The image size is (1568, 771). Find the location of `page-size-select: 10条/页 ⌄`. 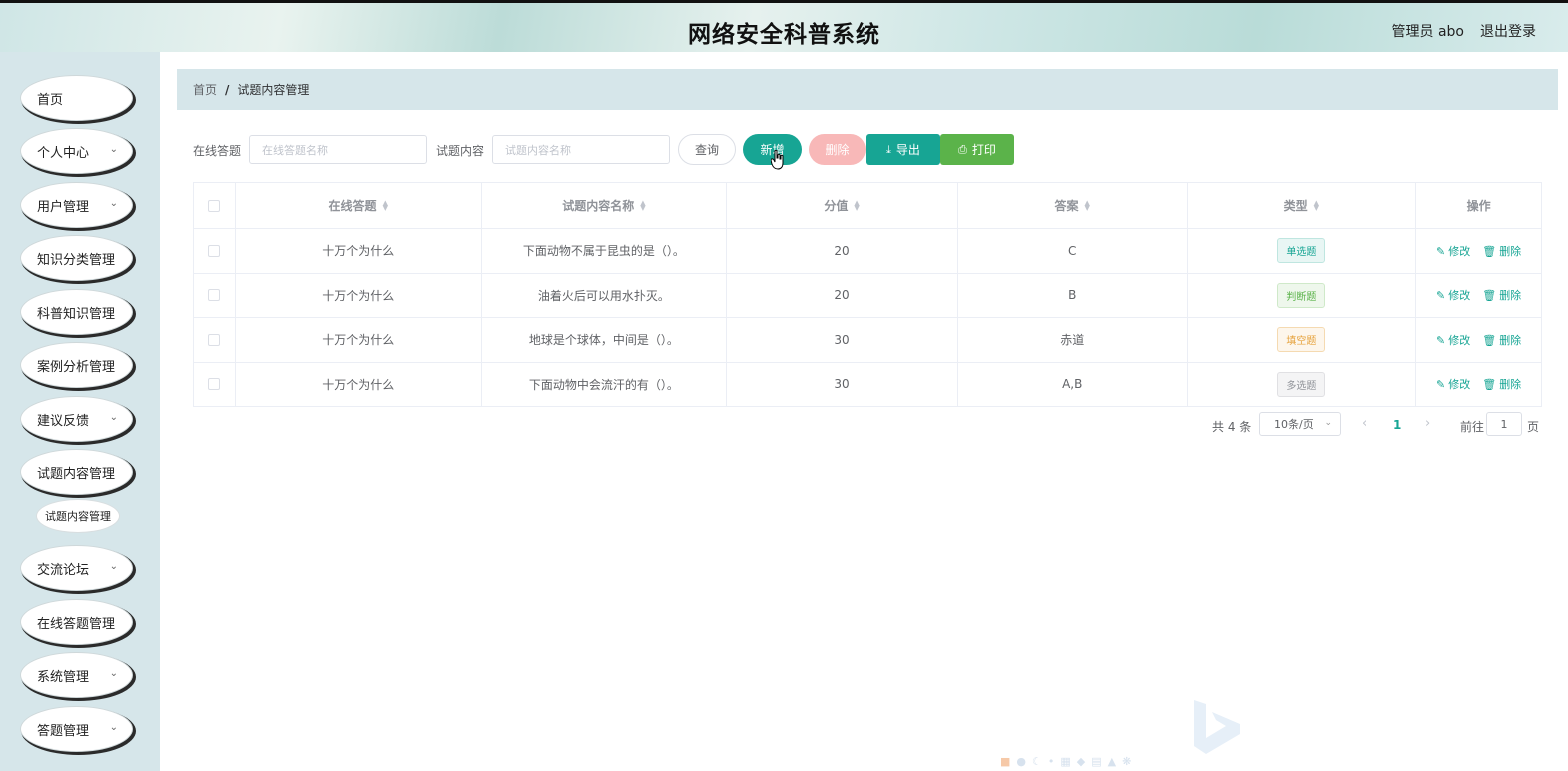

page-size-select: 10条/页 ⌄ is located at coordinates (1300, 424).